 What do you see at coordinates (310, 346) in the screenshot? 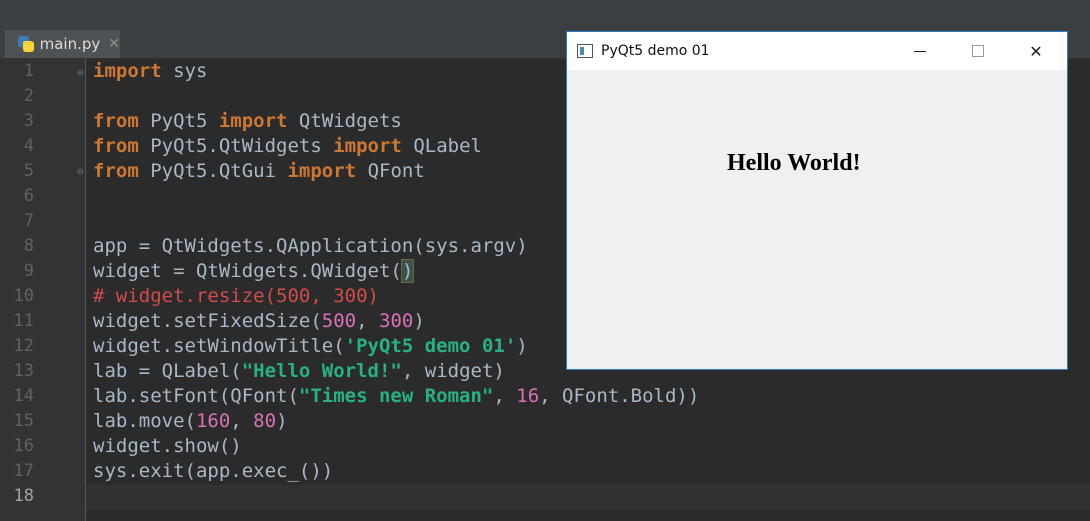
I see `code-line: widget.setWindowTitle('PyQt5 demo 01')` at bounding box center [310, 346].